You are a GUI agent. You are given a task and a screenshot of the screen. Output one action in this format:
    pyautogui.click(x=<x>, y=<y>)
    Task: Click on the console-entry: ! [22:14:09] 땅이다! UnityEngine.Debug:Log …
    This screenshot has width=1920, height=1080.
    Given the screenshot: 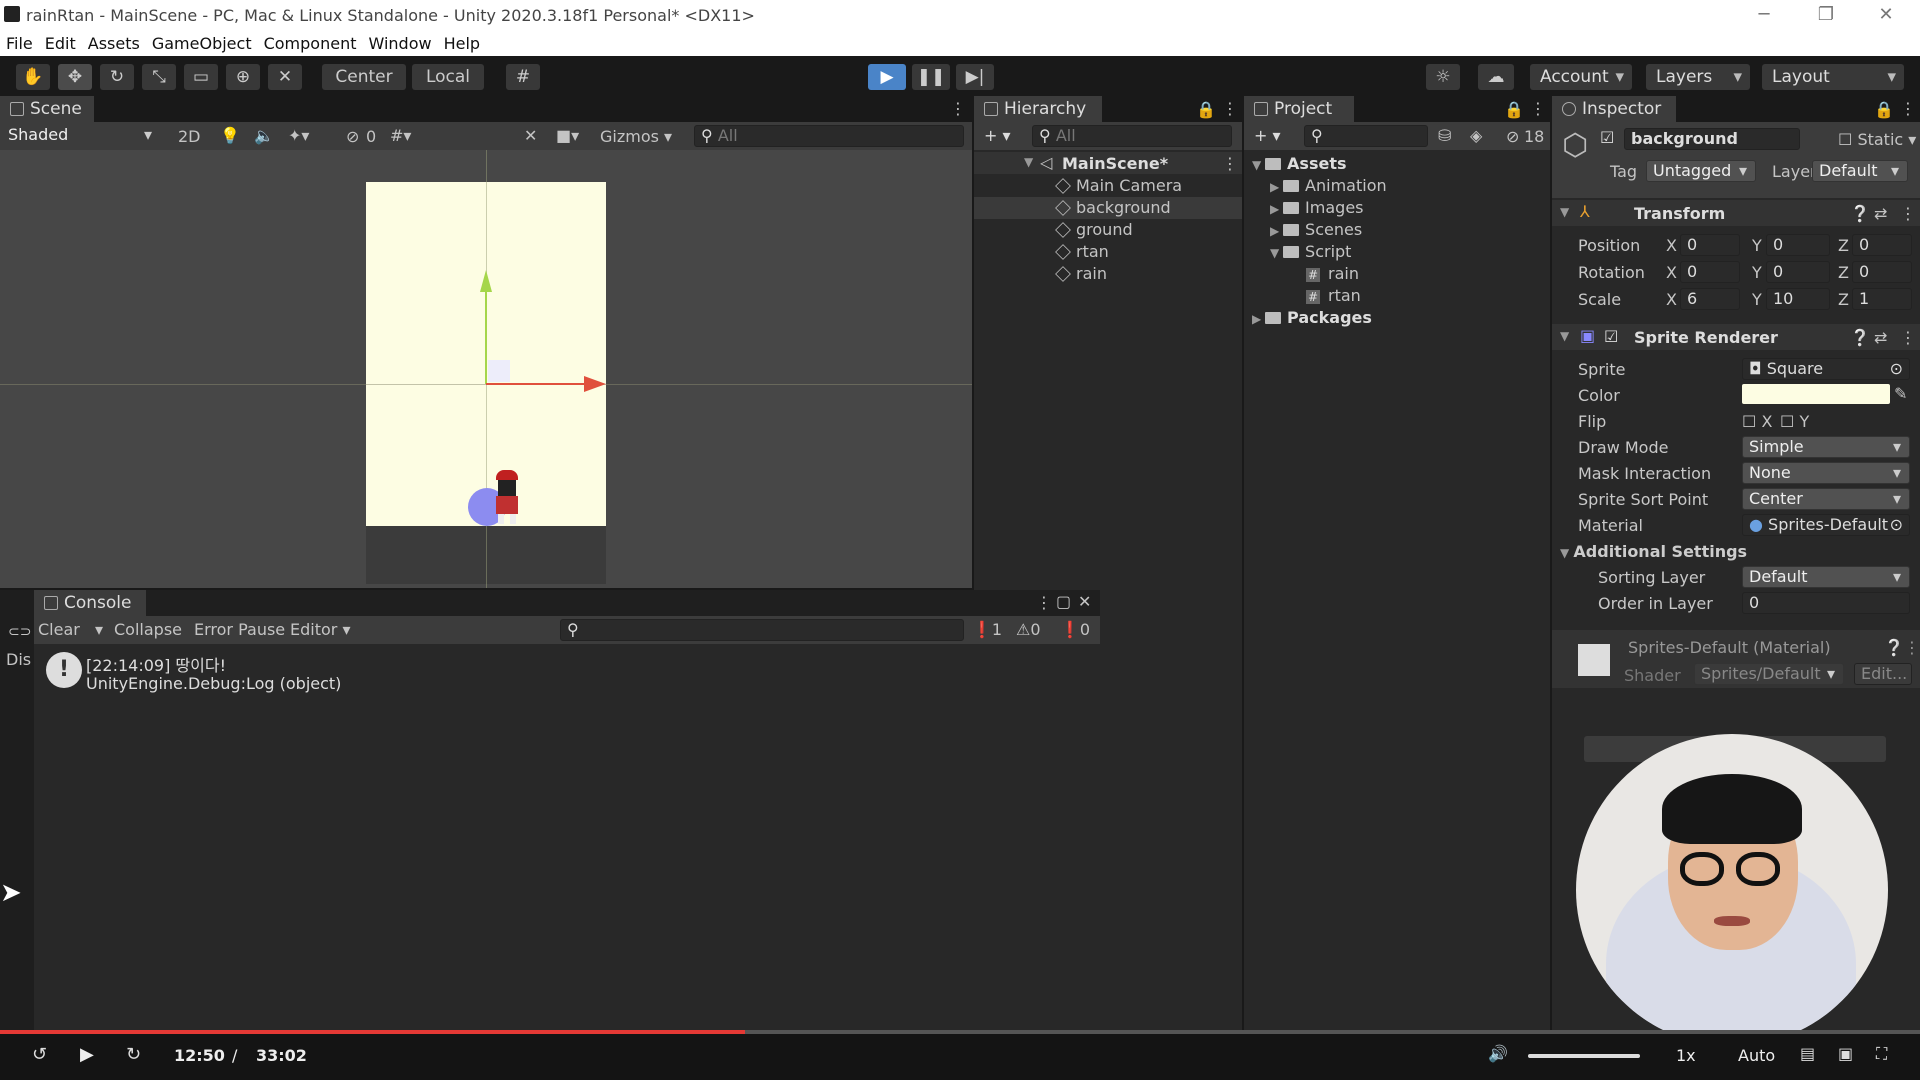 What is the action you would take?
    pyautogui.click(x=567, y=674)
    